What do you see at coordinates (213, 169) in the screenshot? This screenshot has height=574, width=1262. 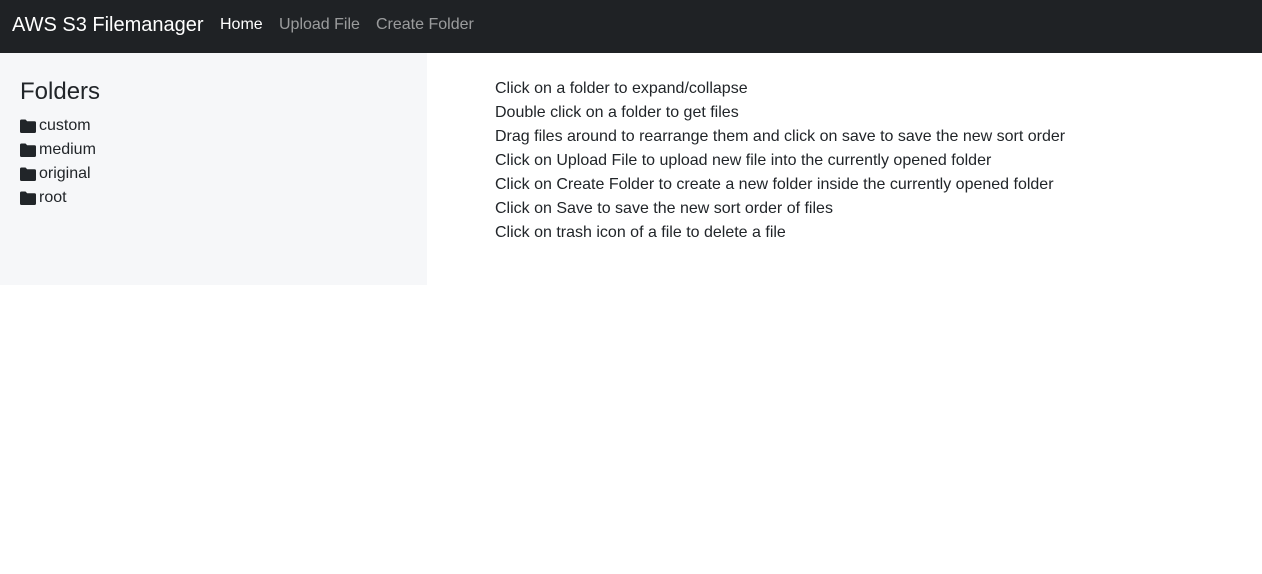 I see `folders-sidebar: Folders custom medium original root` at bounding box center [213, 169].